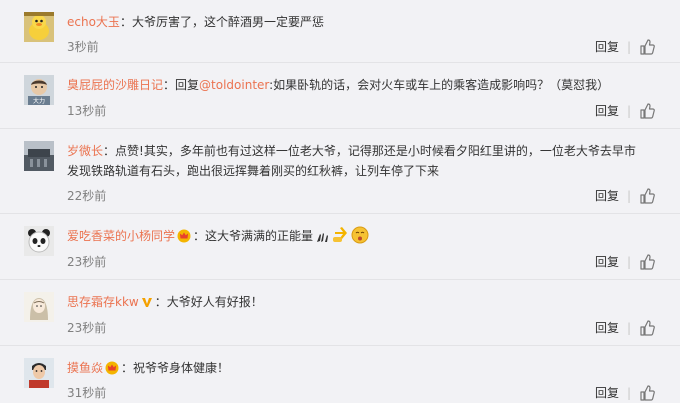  Describe the element at coordinates (323, 237) in the screenshot. I see `hands-emoji-icon` at that location.